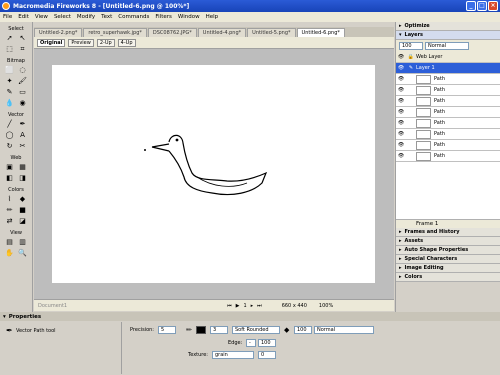 The width and height of the screenshot is (500, 375). What do you see at coordinates (320, 32) in the screenshot?
I see `doc-tab-active: Untitled-6.png*` at bounding box center [320, 32].